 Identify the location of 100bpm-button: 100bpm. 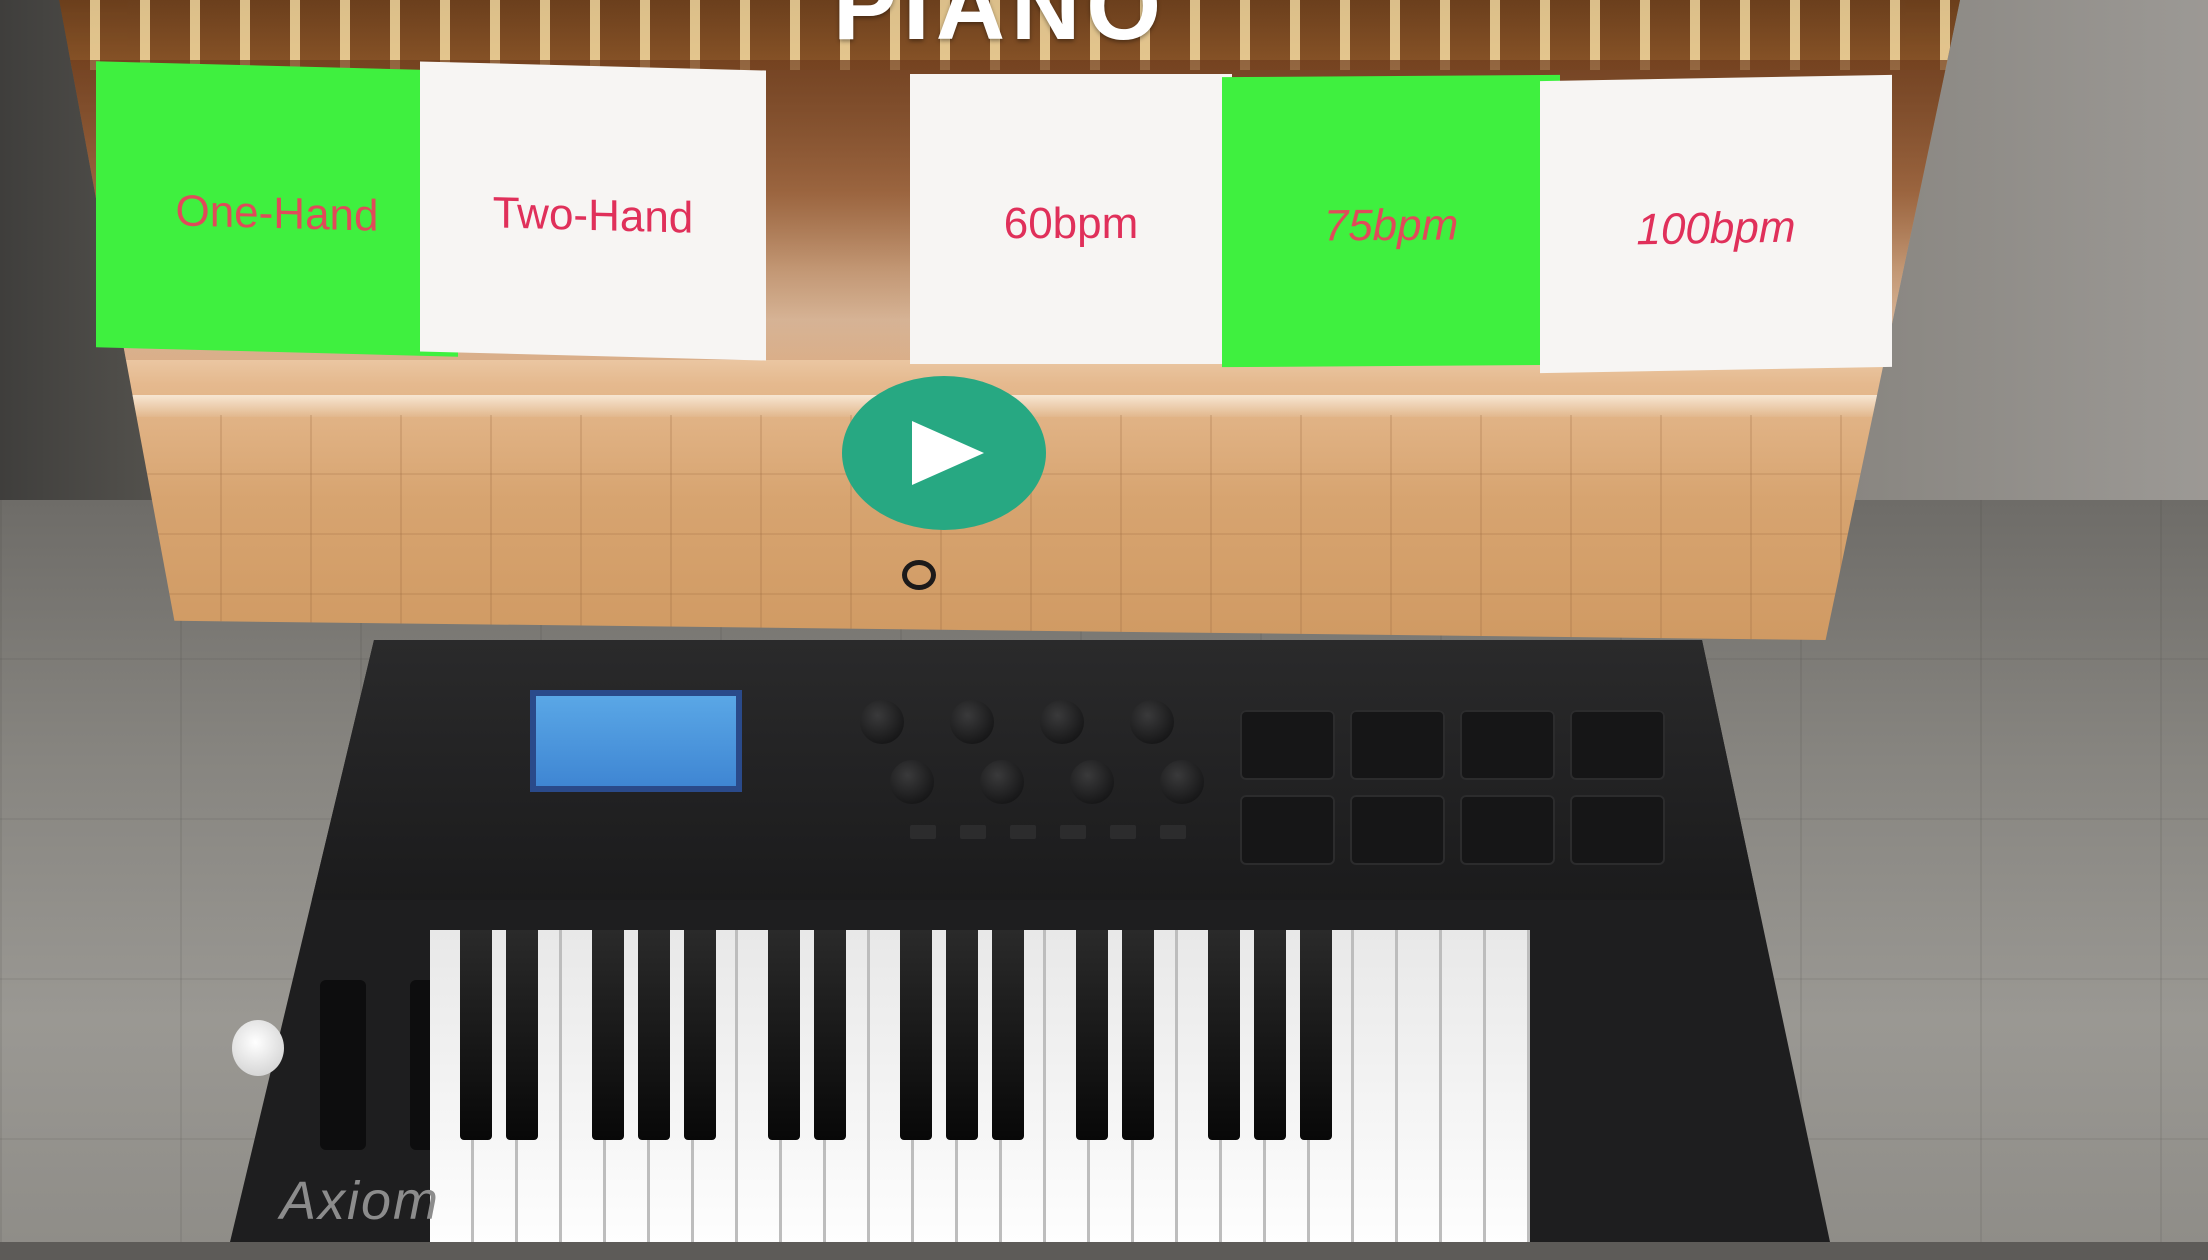
(1716, 224).